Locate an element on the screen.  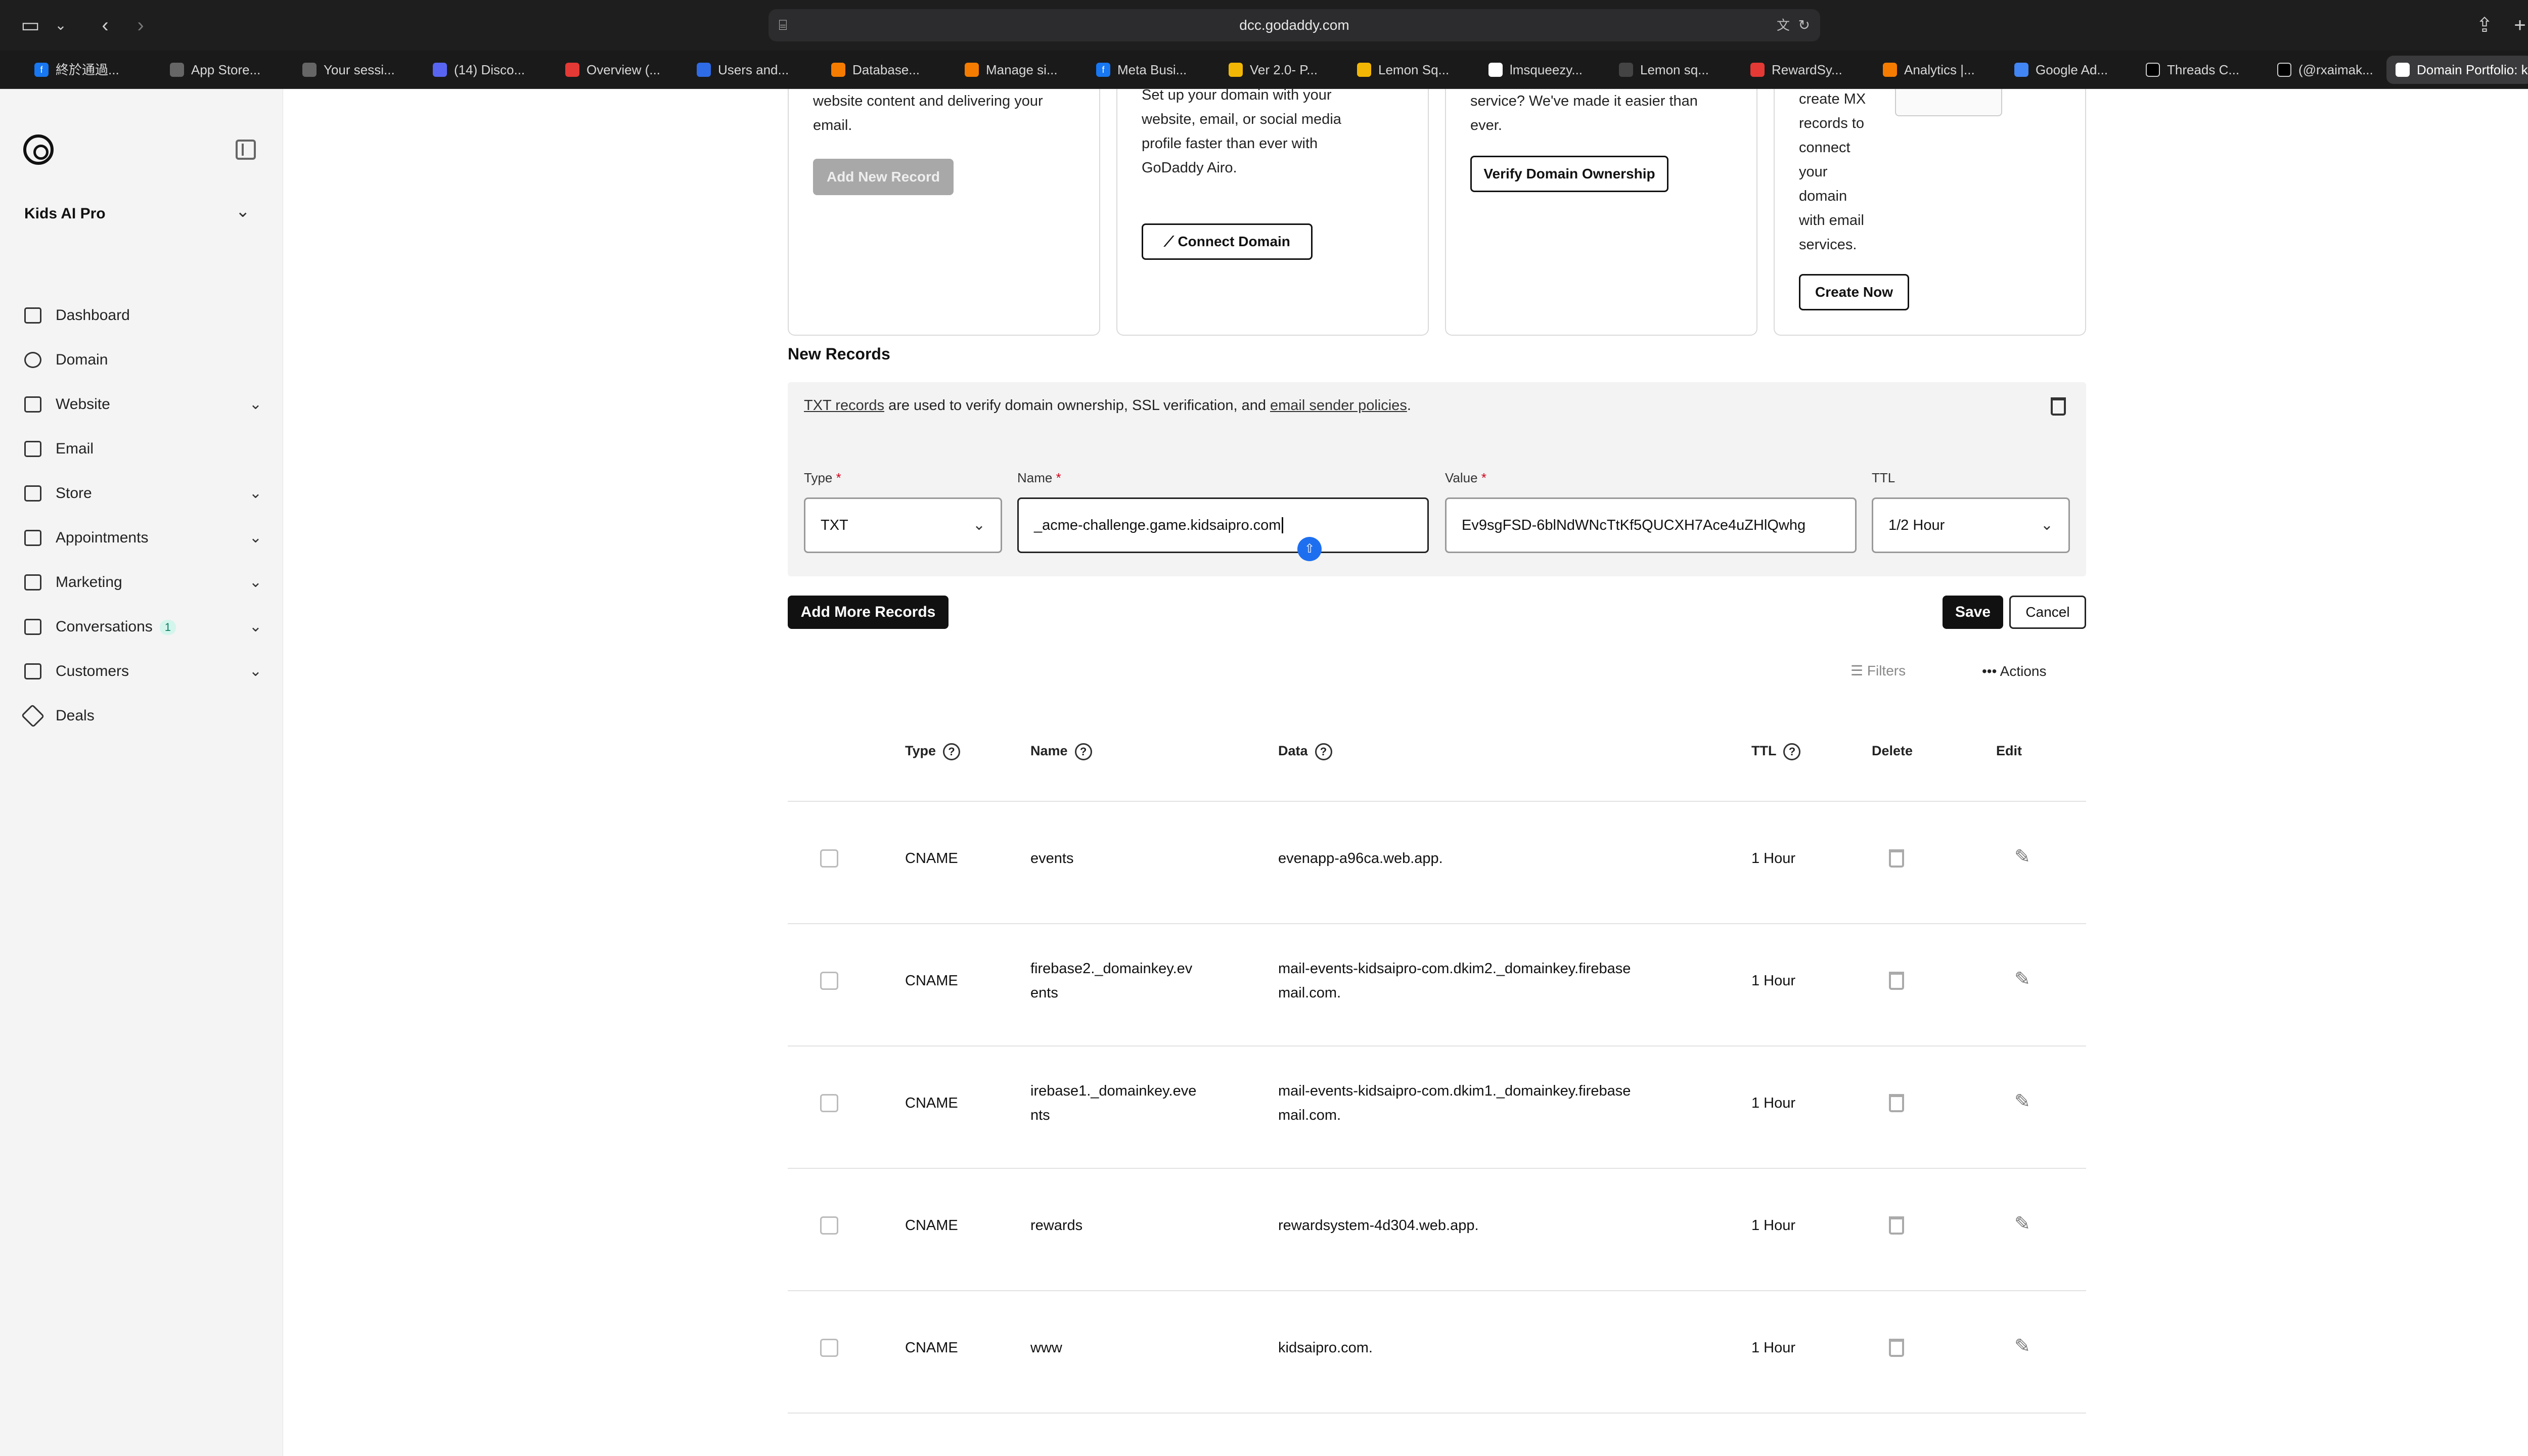
filters-button: ☰ Filters is located at coordinates (1878, 670).